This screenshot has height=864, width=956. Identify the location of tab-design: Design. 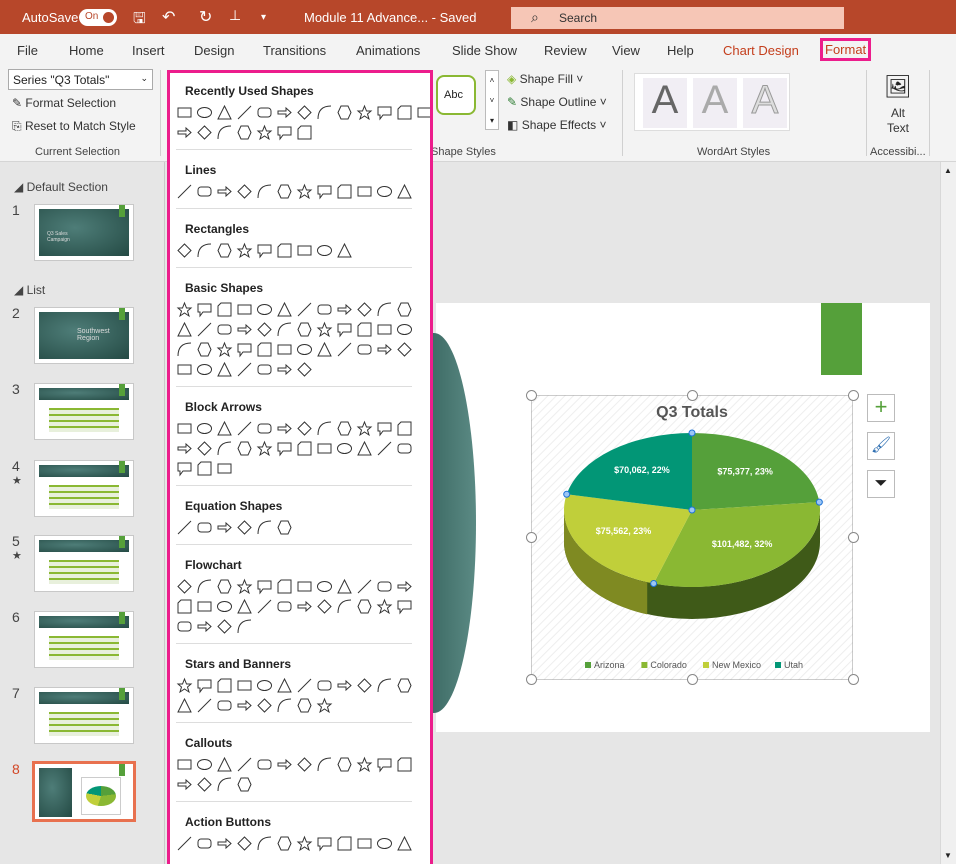
(214, 50).